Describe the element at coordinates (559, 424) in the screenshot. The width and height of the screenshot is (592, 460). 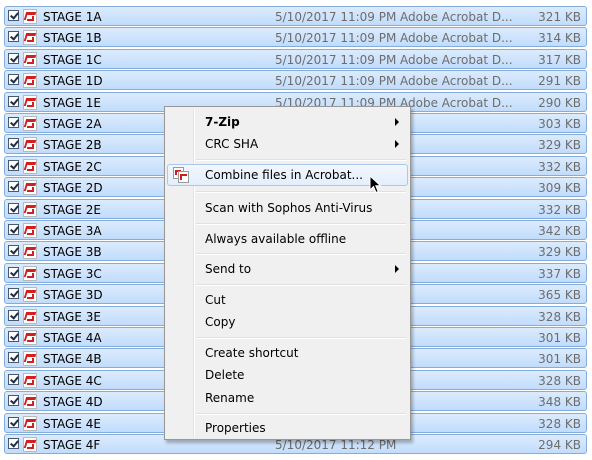
I see `file-size: 328 KB` at that location.